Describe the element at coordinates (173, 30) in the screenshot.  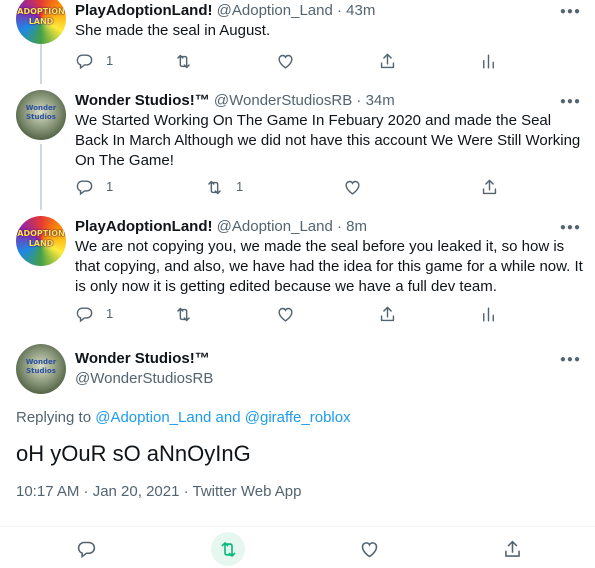
I see `tweet-text: She made the seal in August.` at that location.